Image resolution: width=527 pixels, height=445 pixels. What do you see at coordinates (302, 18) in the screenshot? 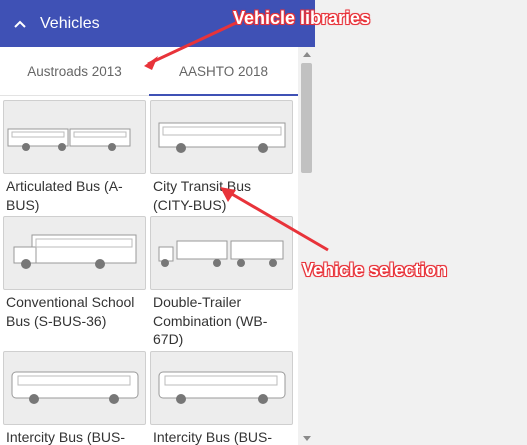
I see `annotation-vehicle-libraries: Vehicle libraries` at bounding box center [302, 18].